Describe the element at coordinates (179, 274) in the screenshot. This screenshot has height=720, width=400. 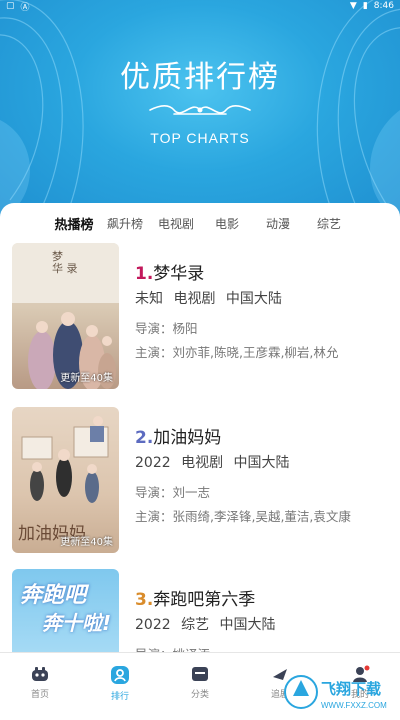
I see `item-title: 梦华录` at that location.